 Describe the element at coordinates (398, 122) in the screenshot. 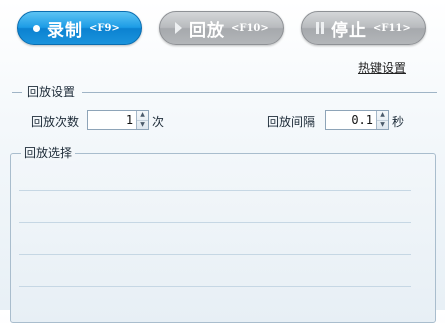

I see `playback-interval-unit: 秒` at that location.